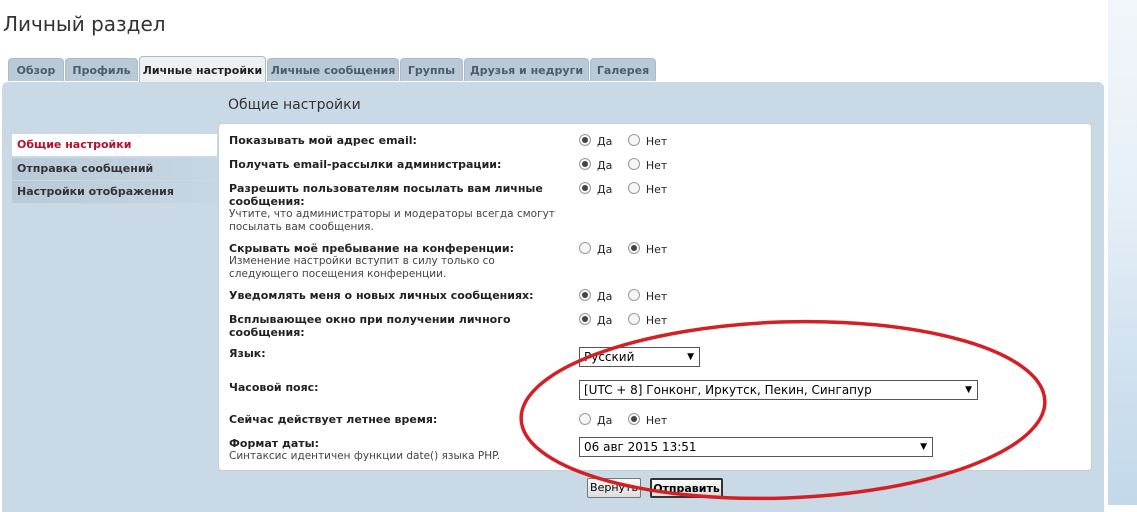 The width and height of the screenshot is (1137, 512). I want to click on radio-group-show-email: Да Нет, so click(629, 141).